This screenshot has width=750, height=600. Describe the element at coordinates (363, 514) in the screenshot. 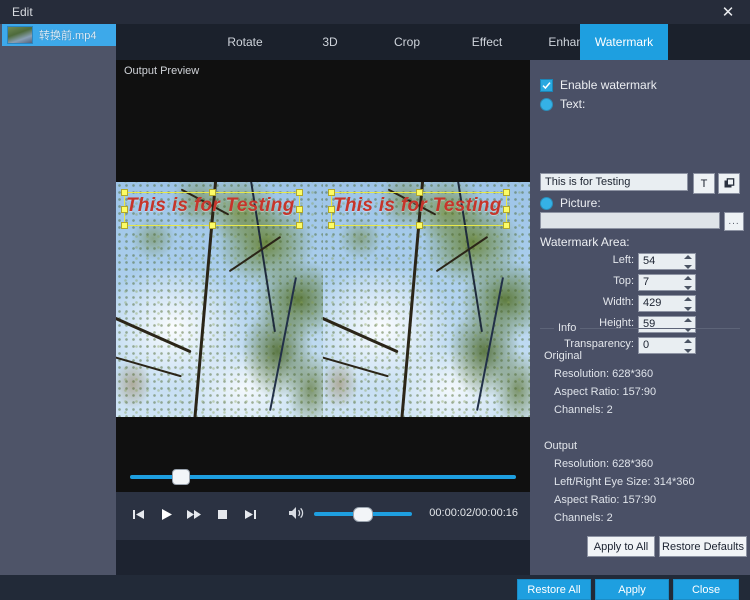

I see `volume-handle` at that location.